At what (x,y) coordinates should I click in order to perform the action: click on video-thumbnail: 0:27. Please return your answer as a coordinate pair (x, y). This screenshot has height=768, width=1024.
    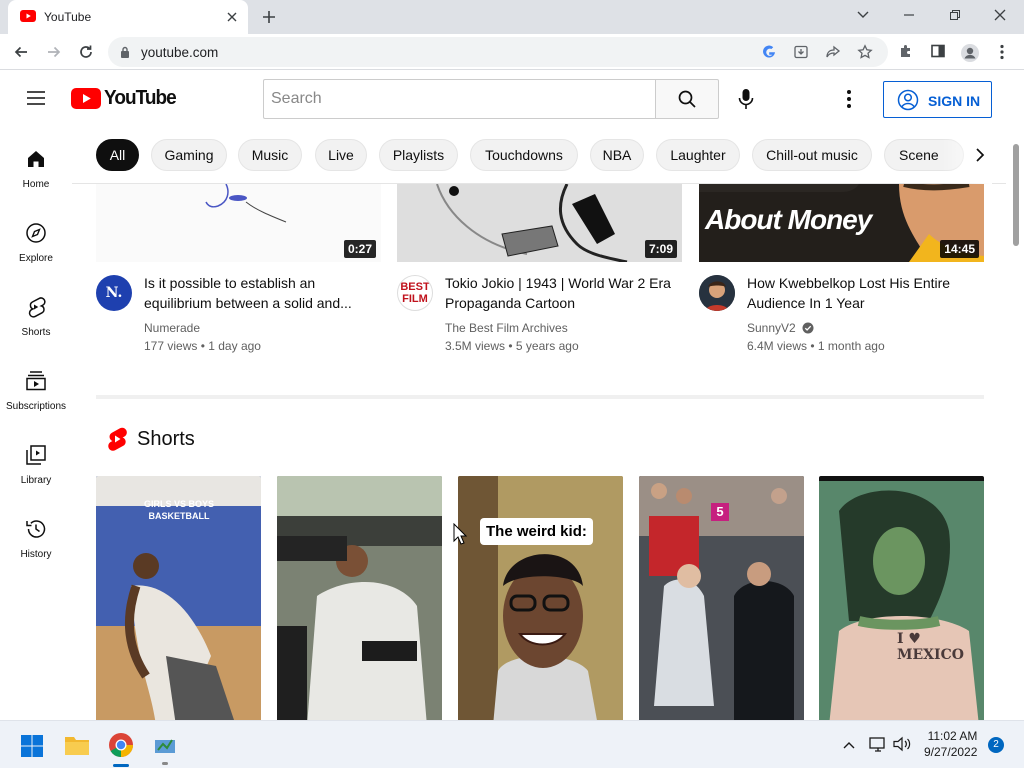
    Looking at the image, I should click on (238, 223).